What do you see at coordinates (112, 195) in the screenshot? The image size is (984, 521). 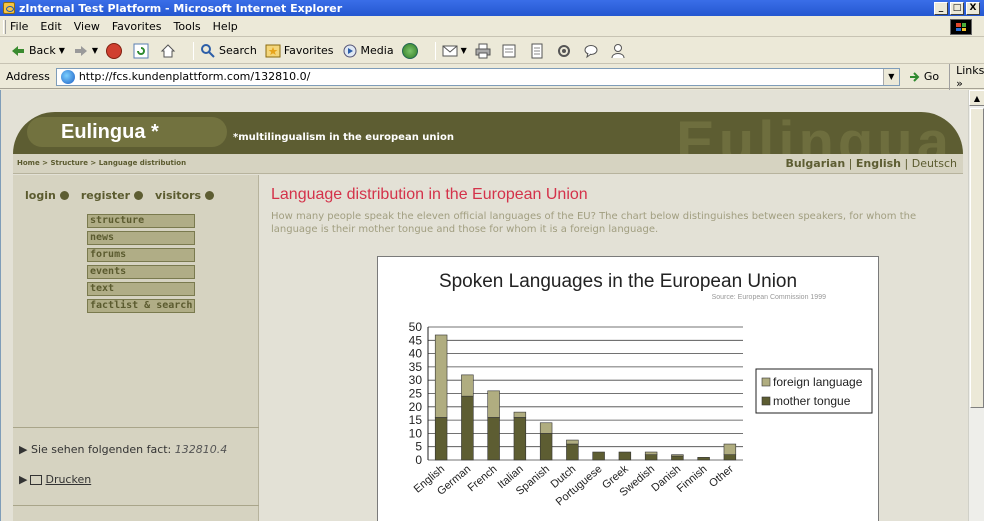 I see `register-link: register` at bounding box center [112, 195].